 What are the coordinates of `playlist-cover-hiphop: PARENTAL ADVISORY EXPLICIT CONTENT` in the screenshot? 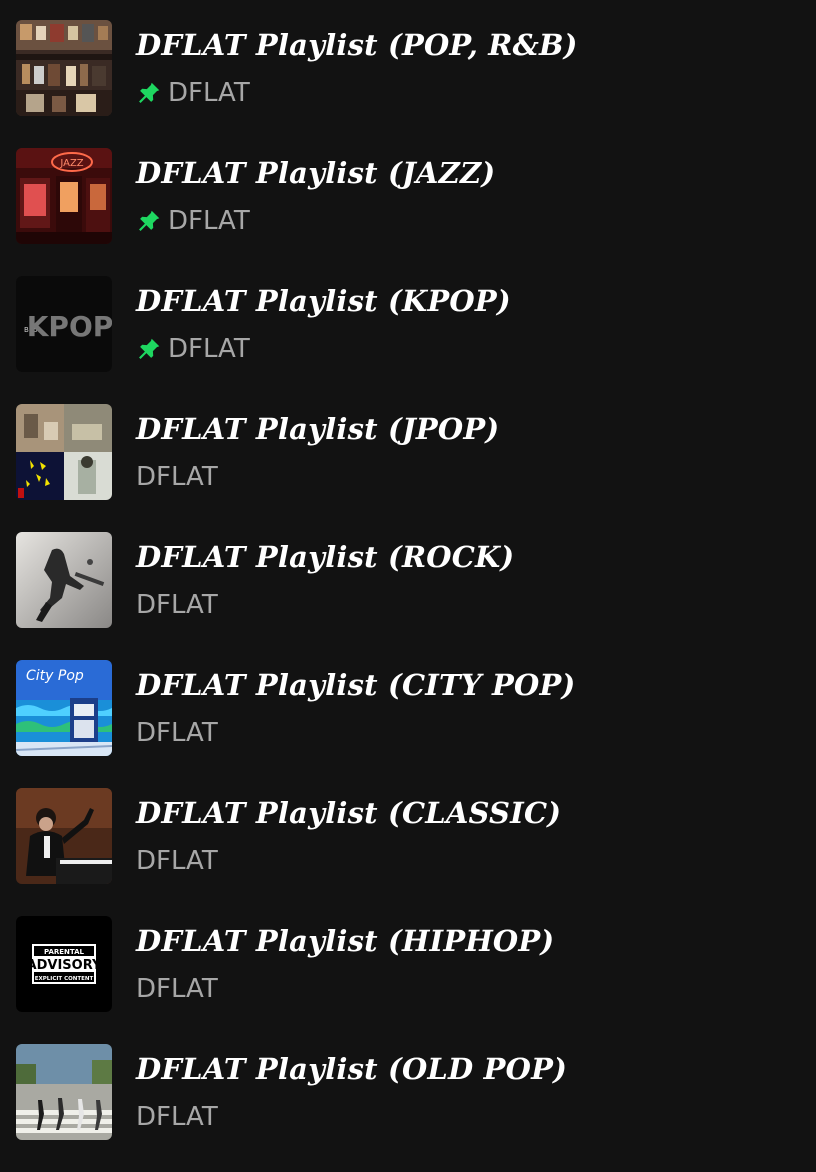 It's located at (64, 964).